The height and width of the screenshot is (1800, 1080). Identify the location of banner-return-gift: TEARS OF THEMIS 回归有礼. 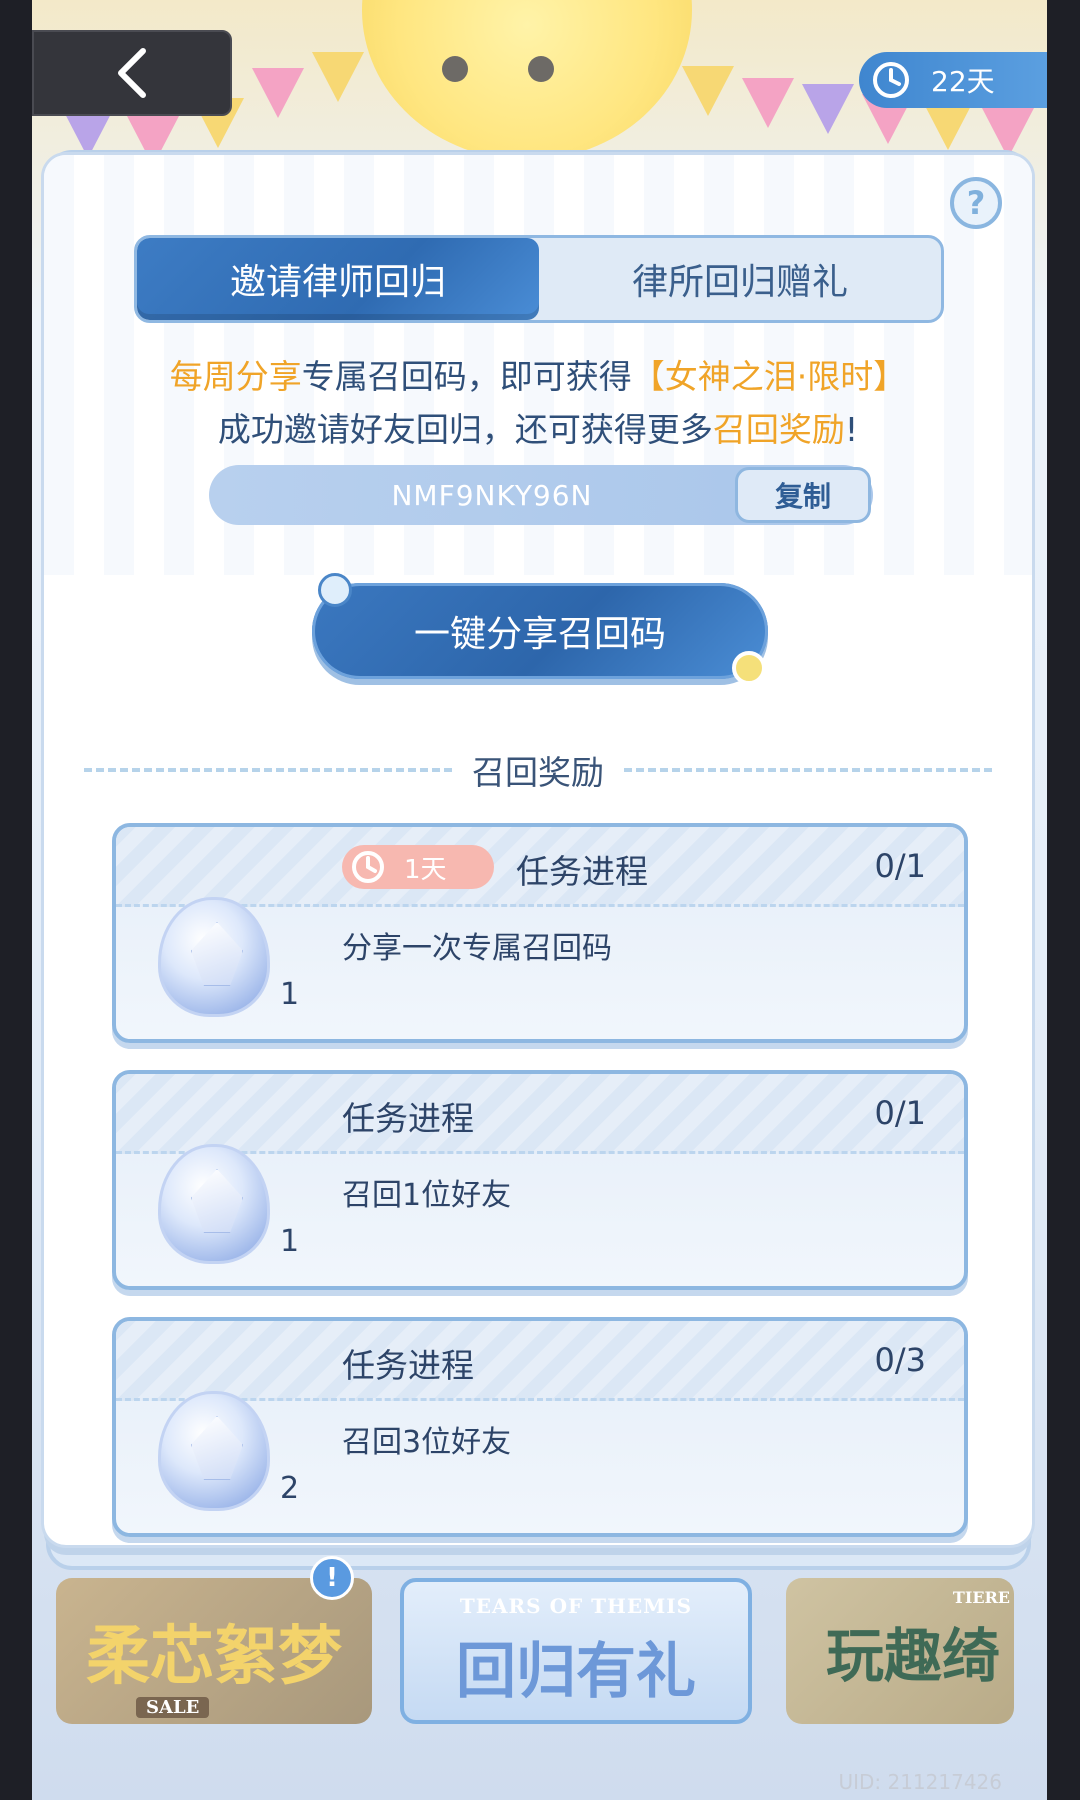
(576, 1651).